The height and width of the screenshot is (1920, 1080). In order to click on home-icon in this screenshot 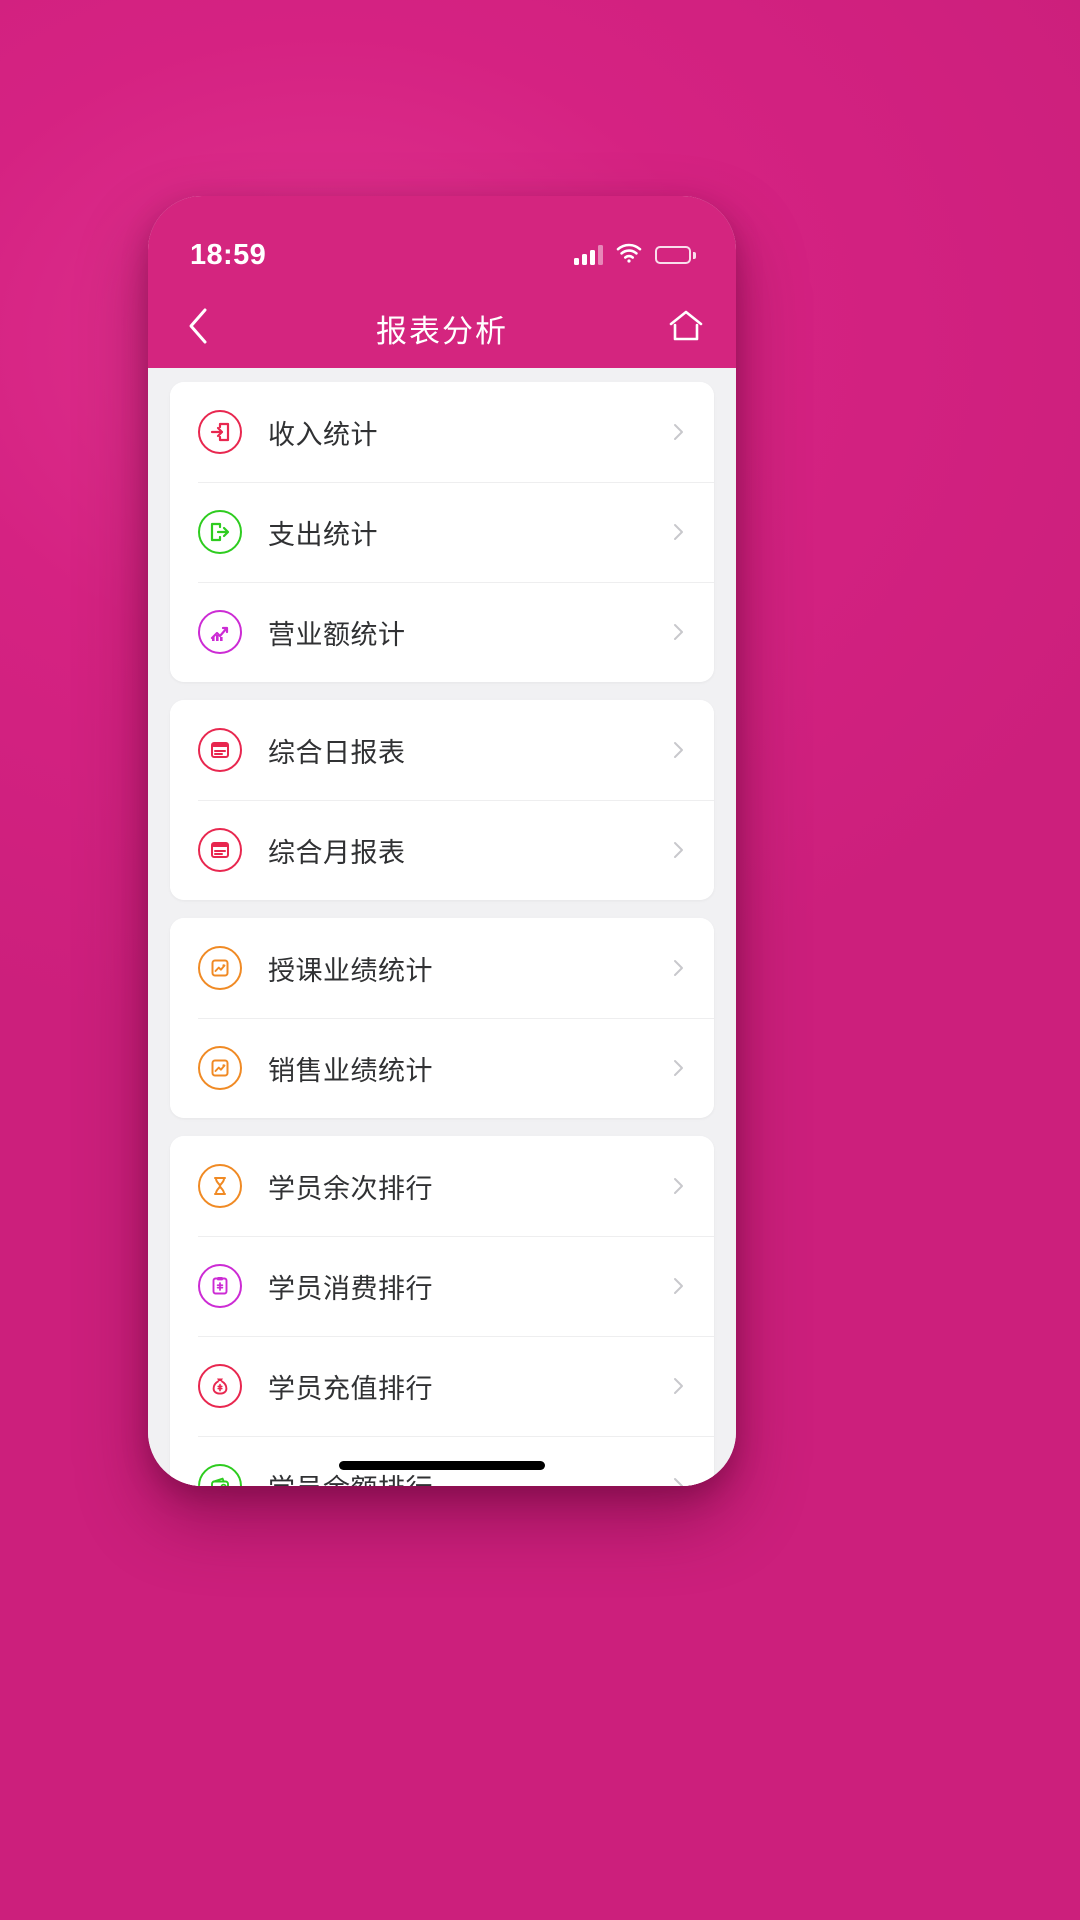, I will do `click(686, 328)`.